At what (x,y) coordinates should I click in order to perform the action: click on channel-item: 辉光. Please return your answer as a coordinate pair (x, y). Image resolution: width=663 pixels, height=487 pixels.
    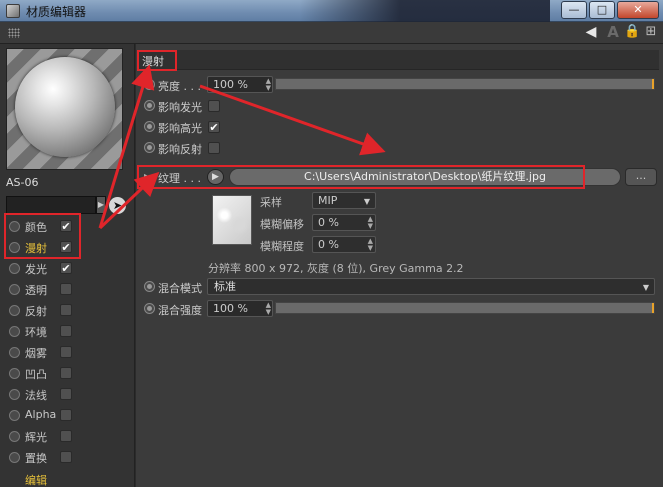
    Looking at the image, I should click on (67, 436).